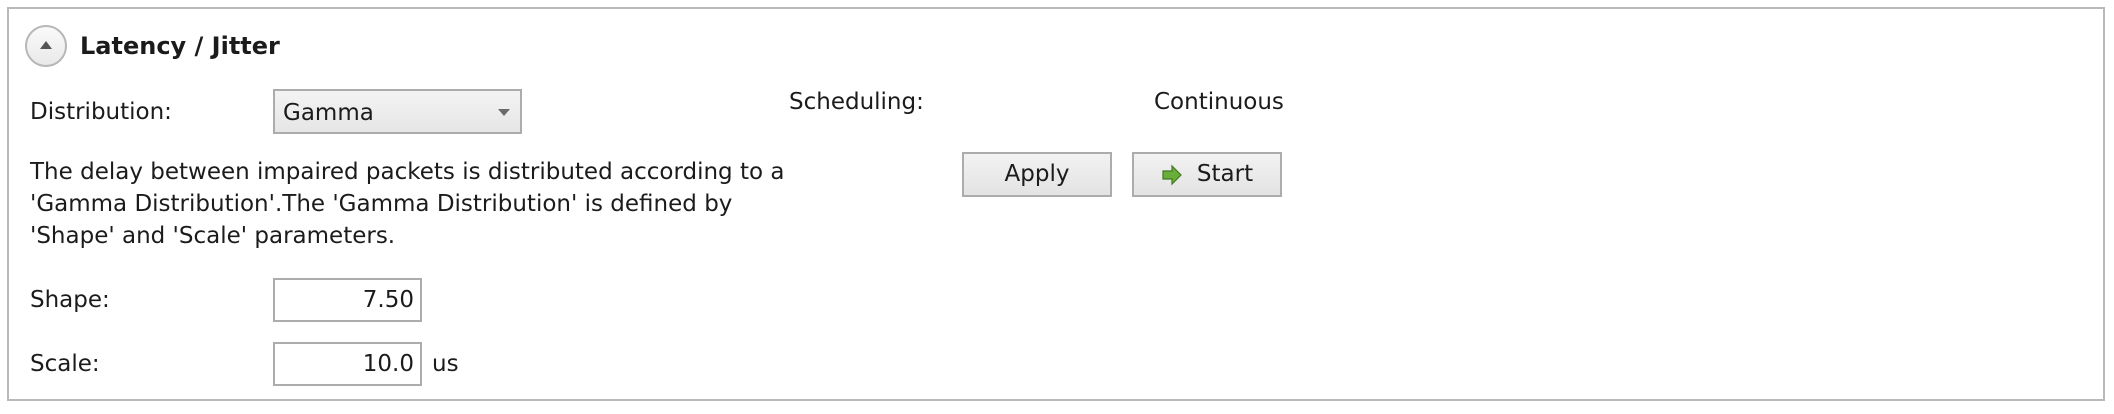 Image resolution: width=2114 pixels, height=414 pixels. What do you see at coordinates (347, 300) in the screenshot?
I see `shape-input: 7.50` at bounding box center [347, 300].